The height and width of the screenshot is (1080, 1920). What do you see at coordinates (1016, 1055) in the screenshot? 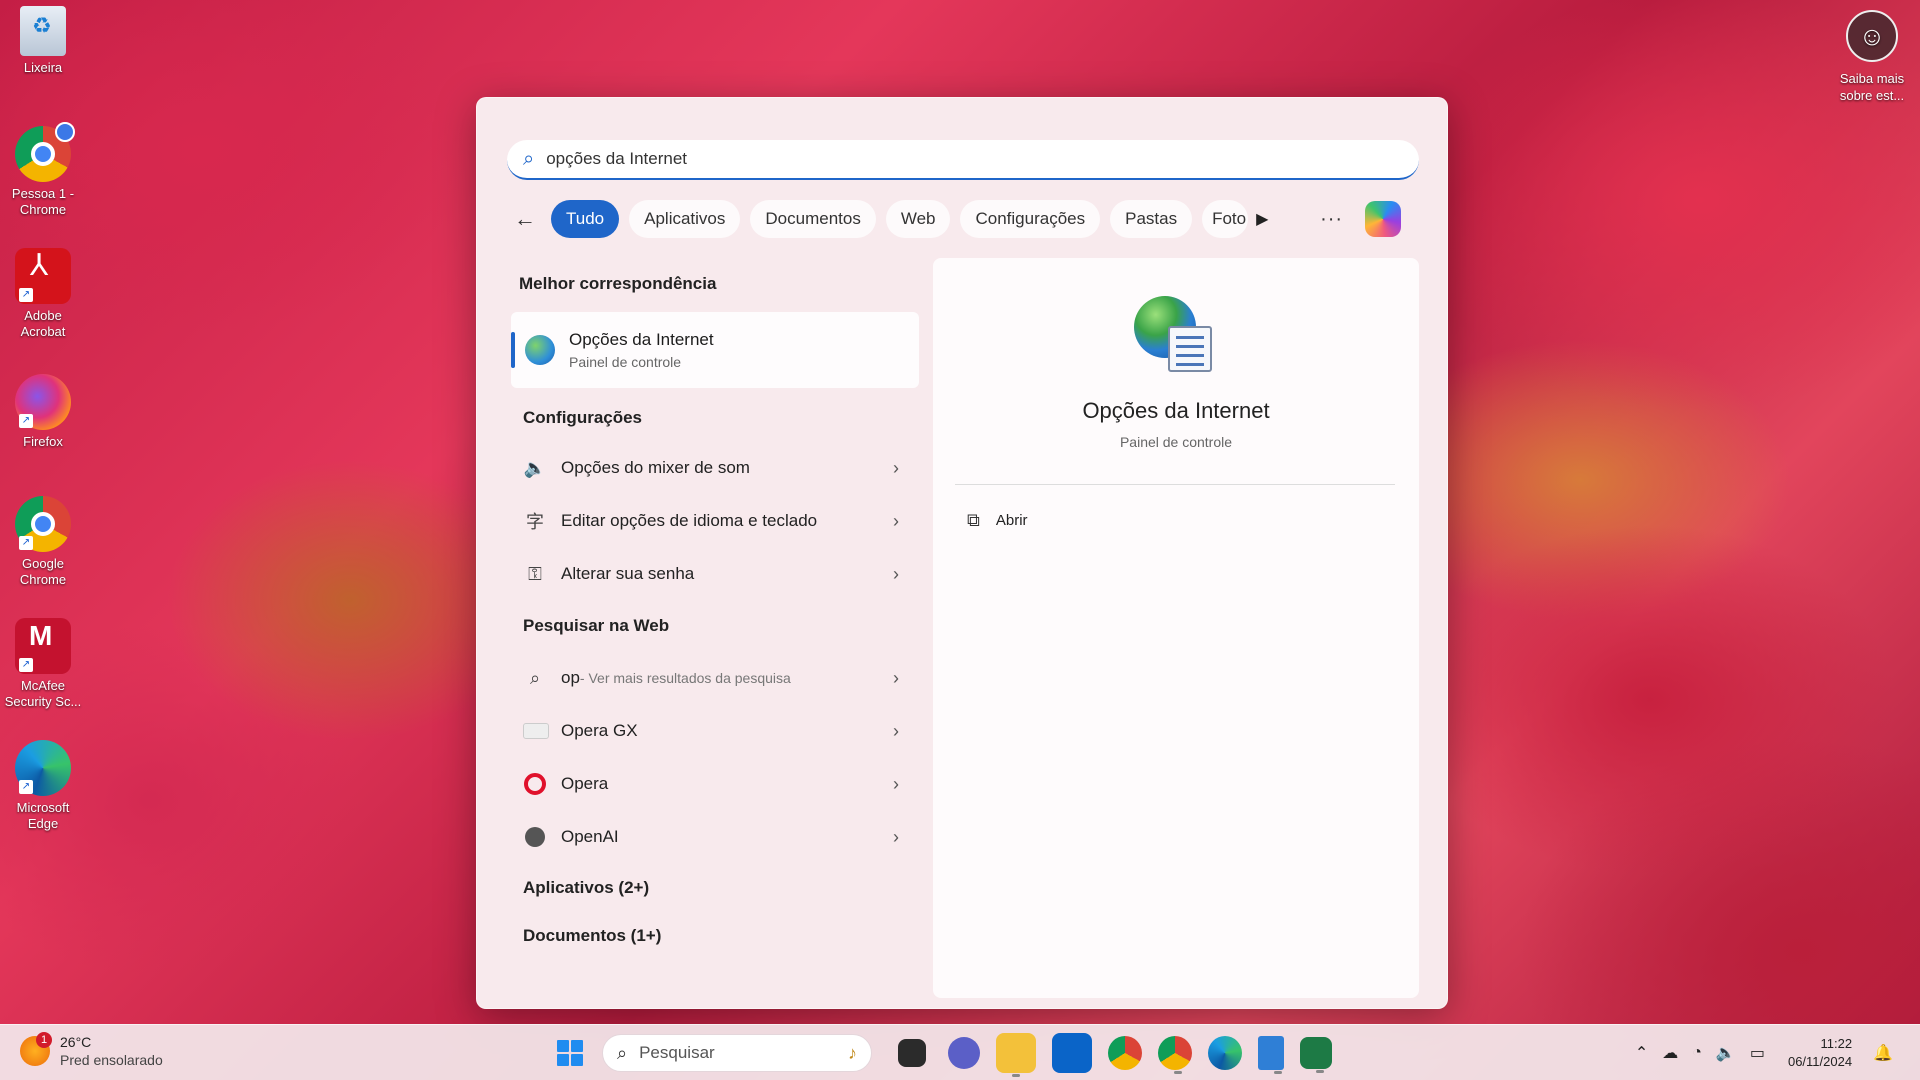
I see `file-explorer-icon` at bounding box center [1016, 1055].